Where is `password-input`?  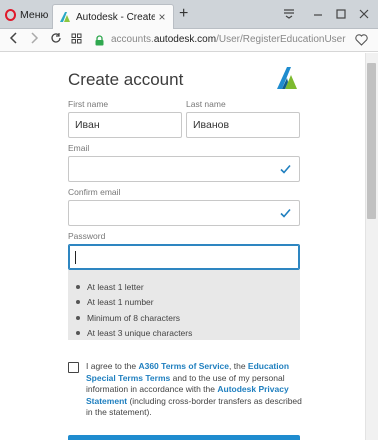 password-input is located at coordinates (184, 257).